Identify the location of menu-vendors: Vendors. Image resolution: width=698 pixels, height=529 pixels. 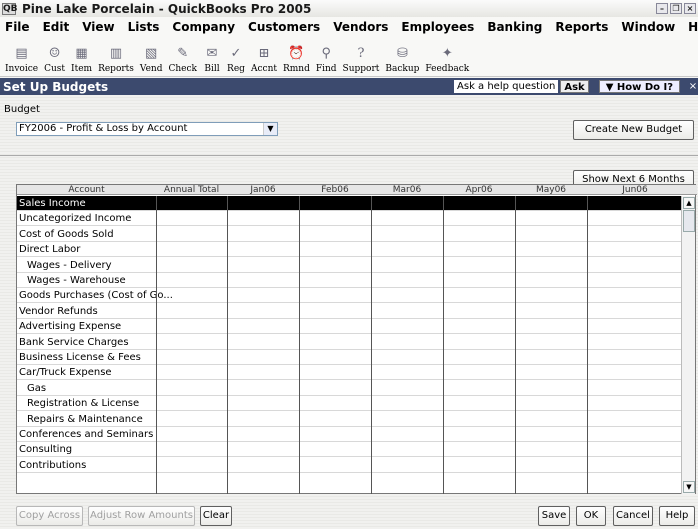
(362, 27).